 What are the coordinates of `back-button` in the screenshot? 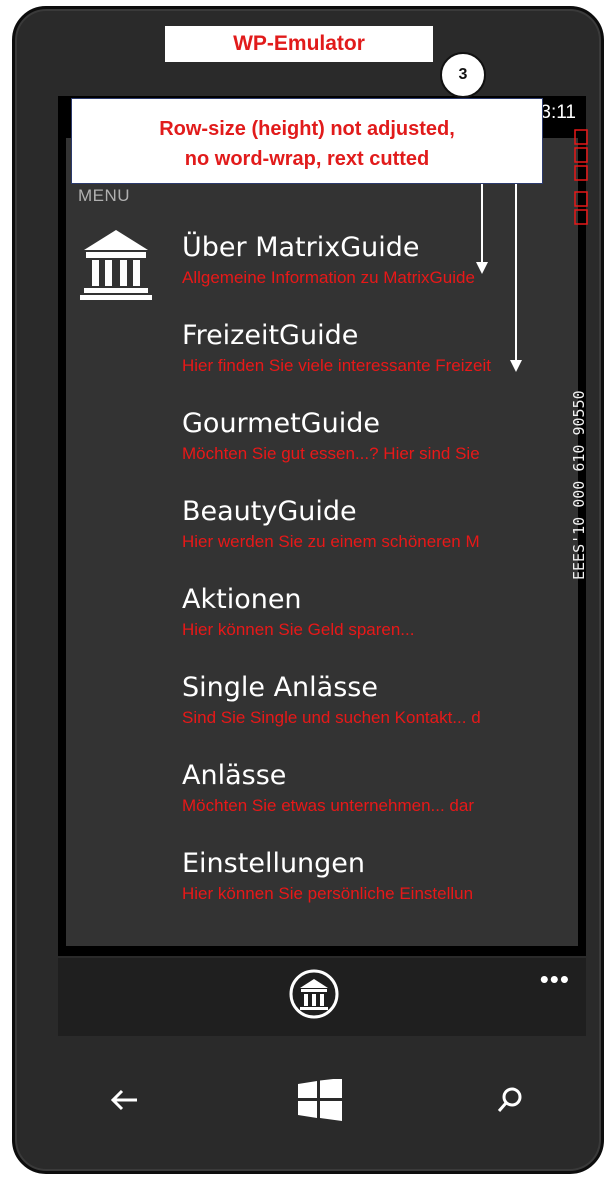 It's located at (124, 1100).